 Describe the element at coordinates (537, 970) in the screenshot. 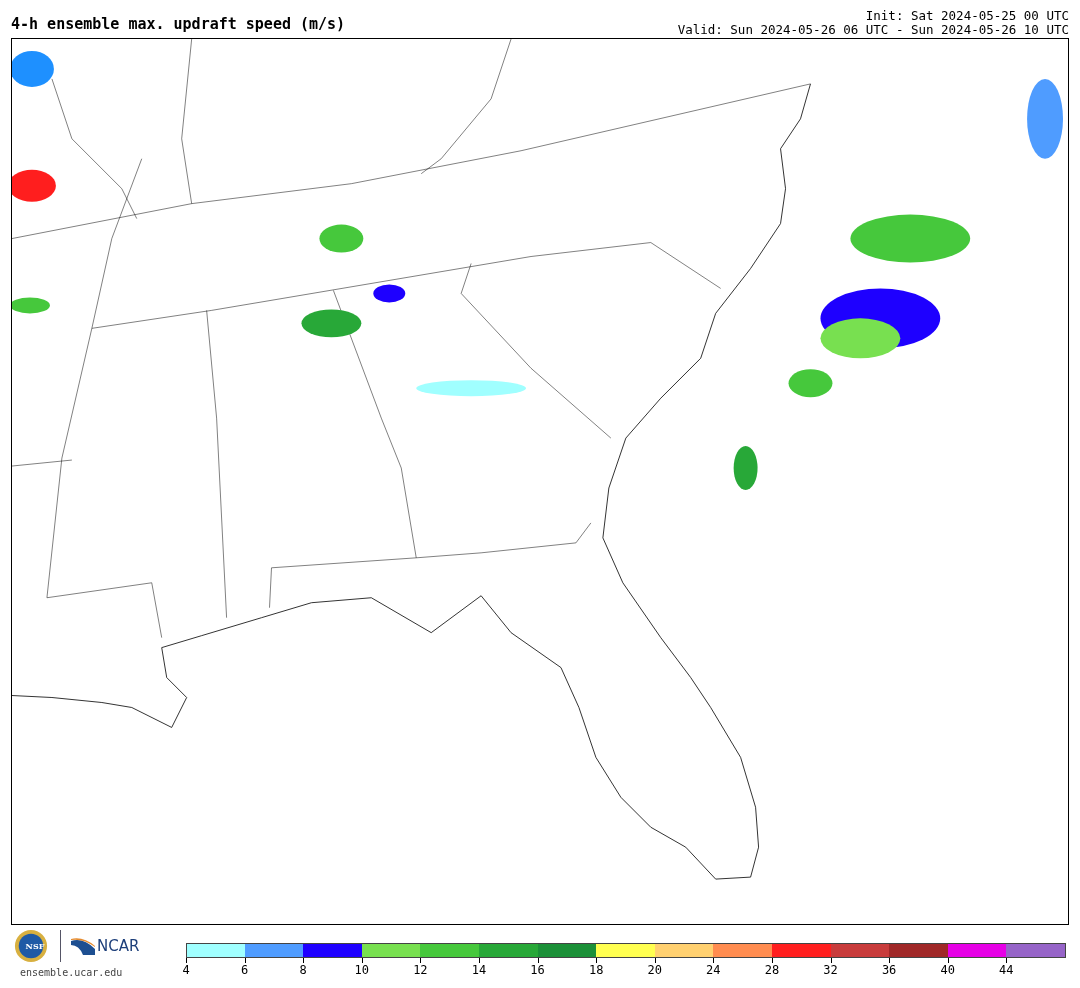

I see `colorbar-tick-label: 16` at that location.